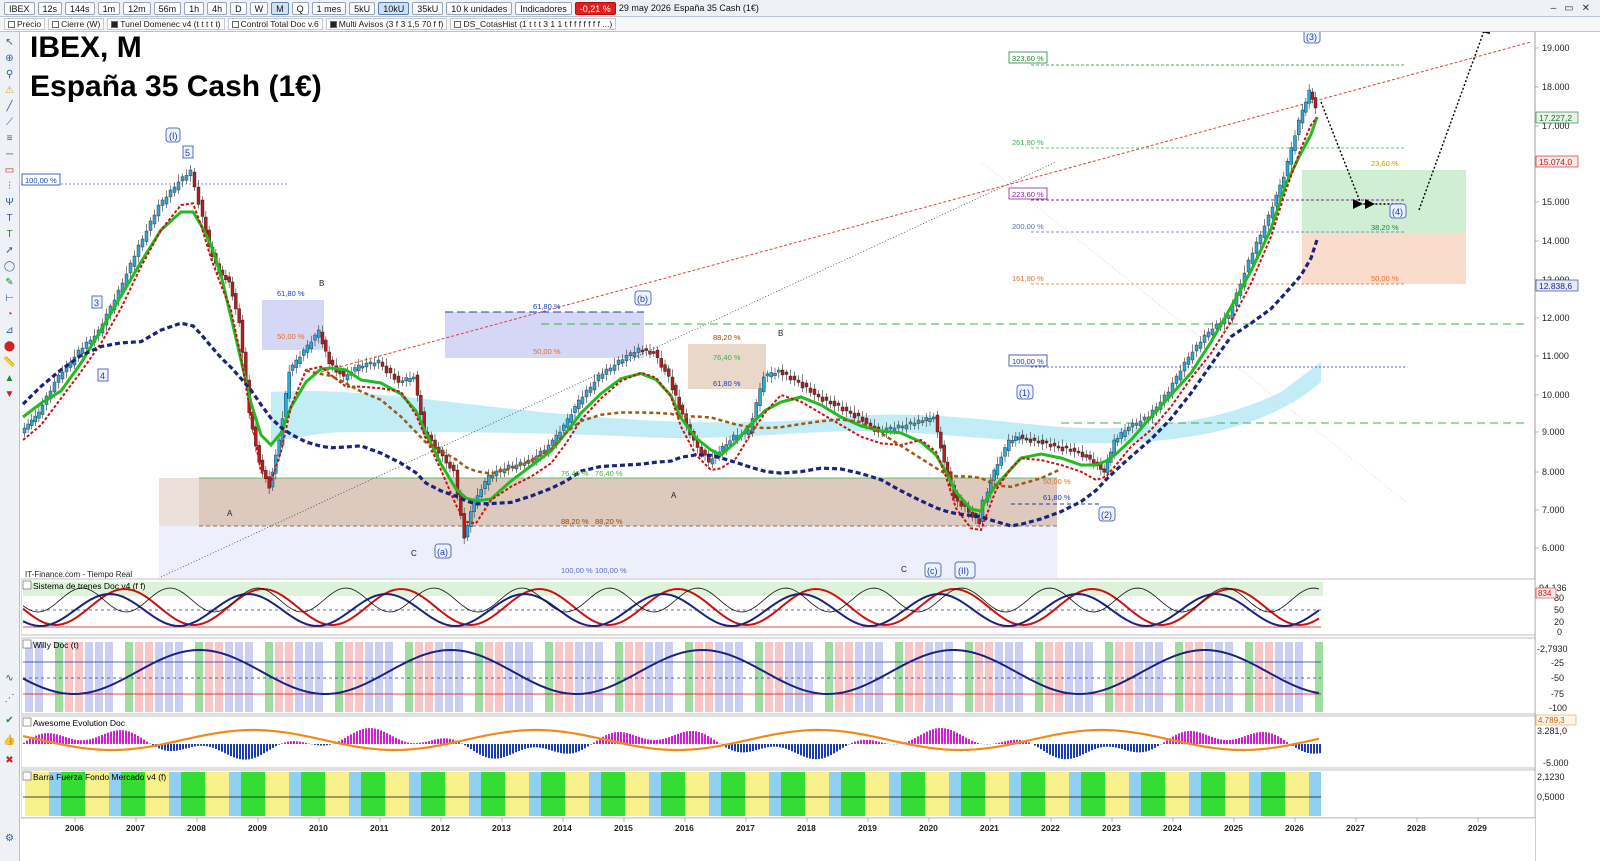 This screenshot has height=861, width=1600. What do you see at coordinates (9, 74) in the screenshot?
I see `magnifier-icon: ⚲` at bounding box center [9, 74].